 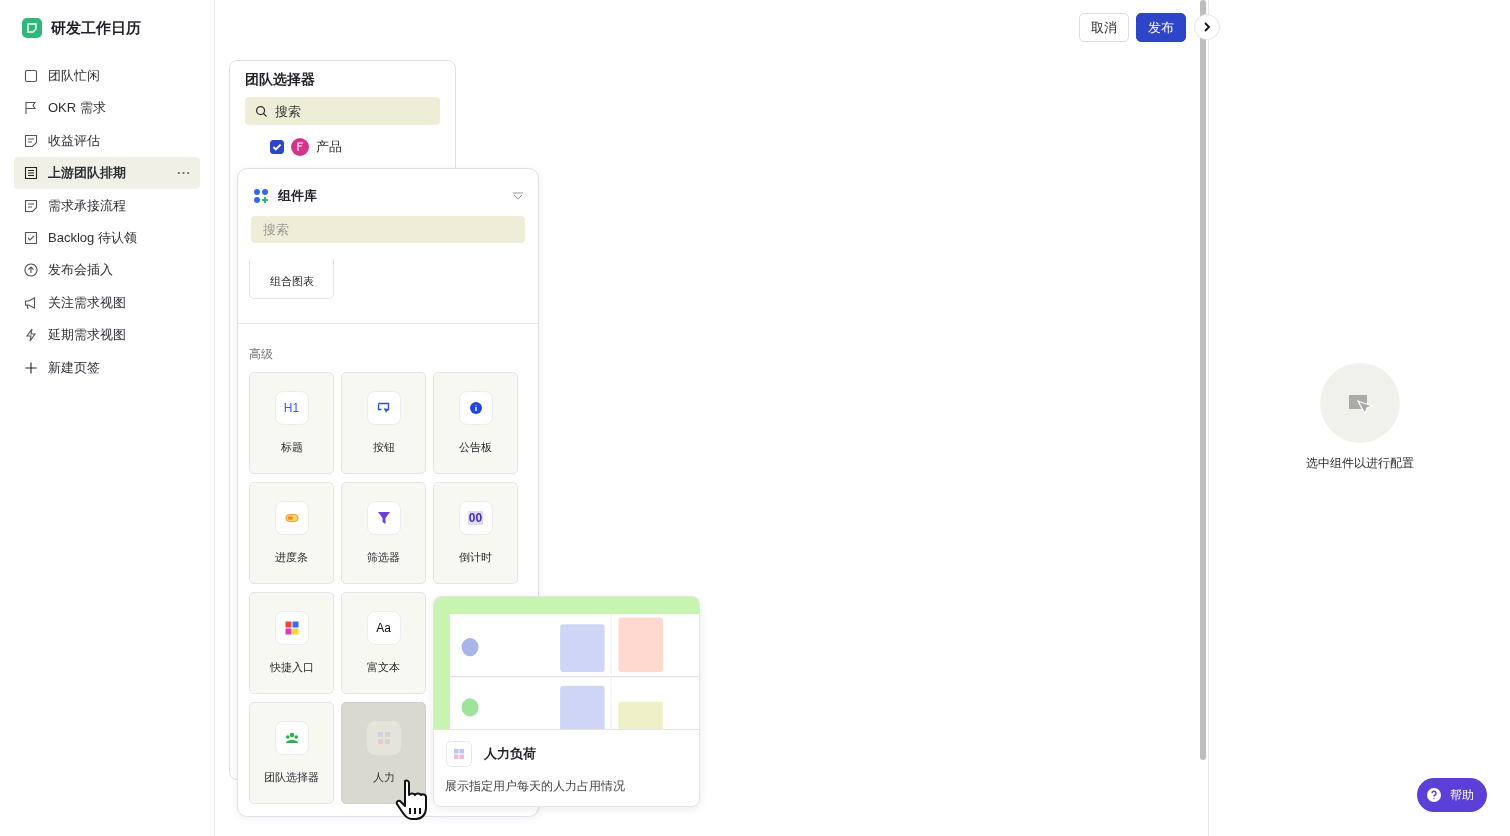 What do you see at coordinates (1104, 27) in the screenshot?
I see `cancel-button: 取消` at bounding box center [1104, 27].